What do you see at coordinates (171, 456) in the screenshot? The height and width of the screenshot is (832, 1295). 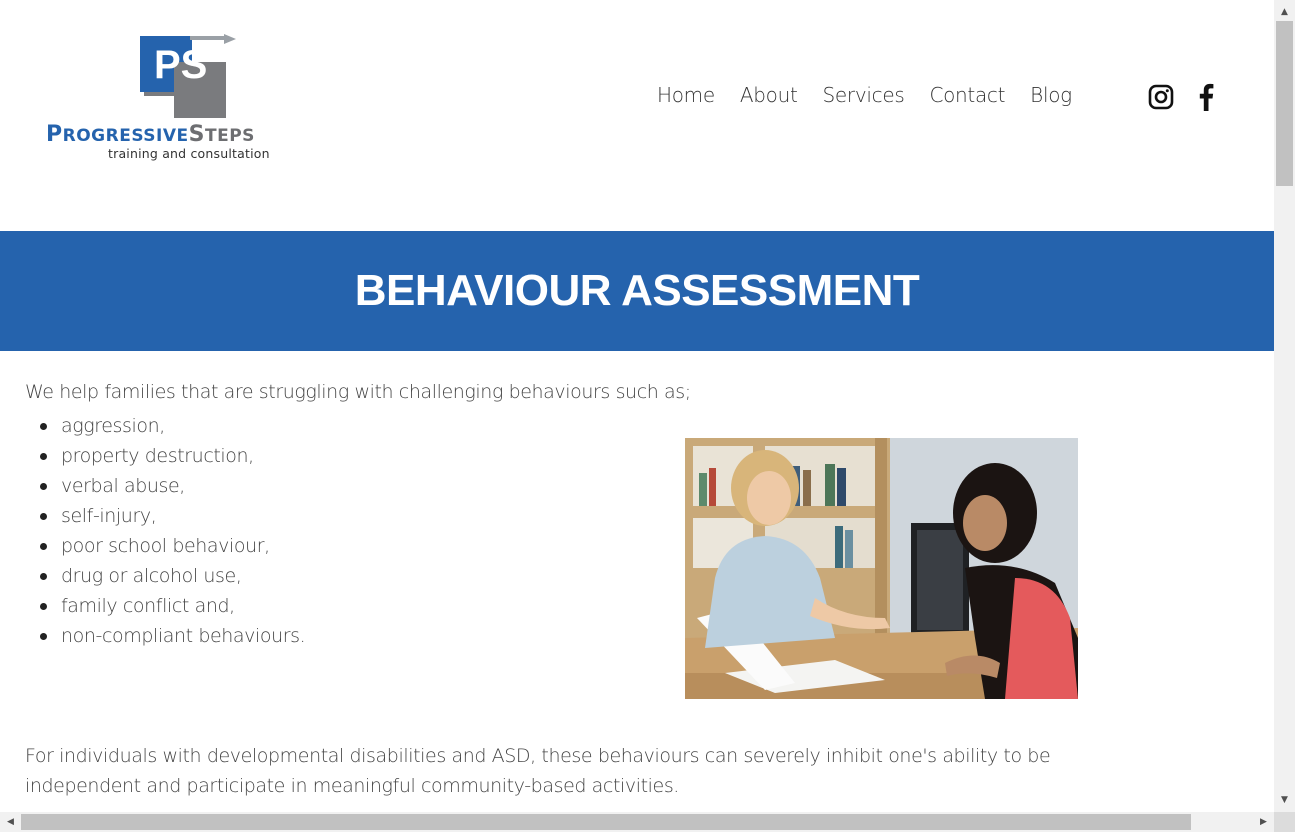 I see `list-item: property destruction,` at bounding box center [171, 456].